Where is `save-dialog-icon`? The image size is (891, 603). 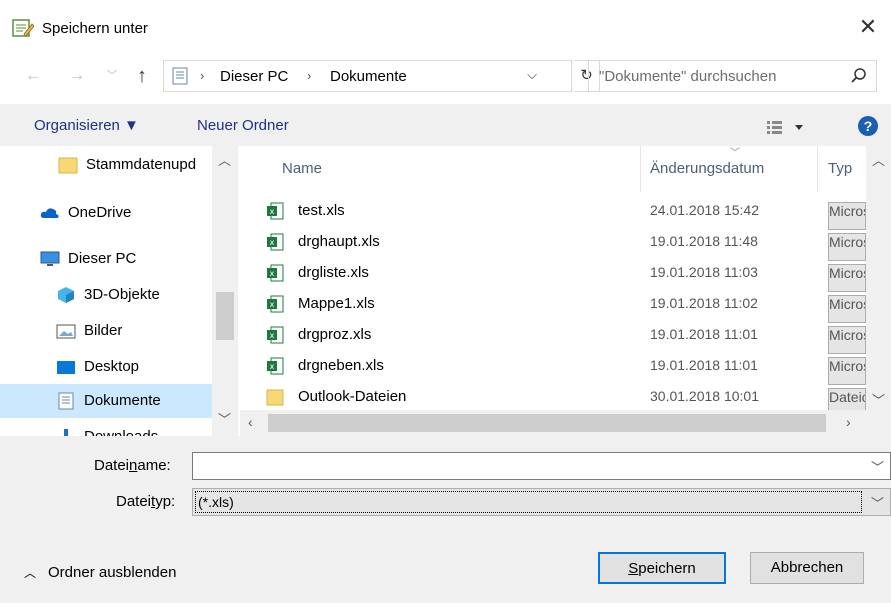 save-dialog-icon is located at coordinates (23, 28).